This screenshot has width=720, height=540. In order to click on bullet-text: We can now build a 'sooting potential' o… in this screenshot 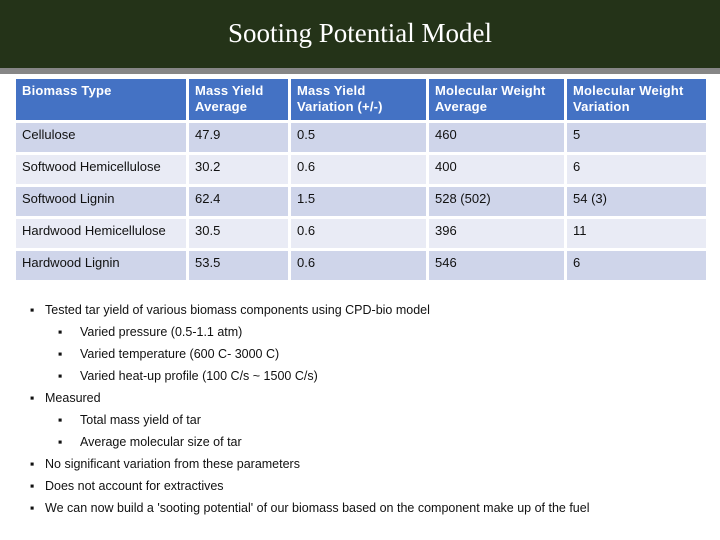, I will do `click(317, 508)`.